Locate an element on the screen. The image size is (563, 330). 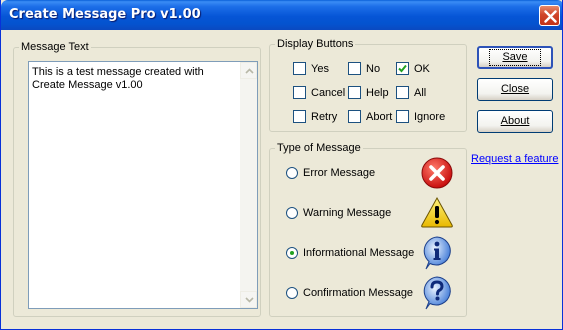
cancel-checkbox: Cancel is located at coordinates (319, 92).